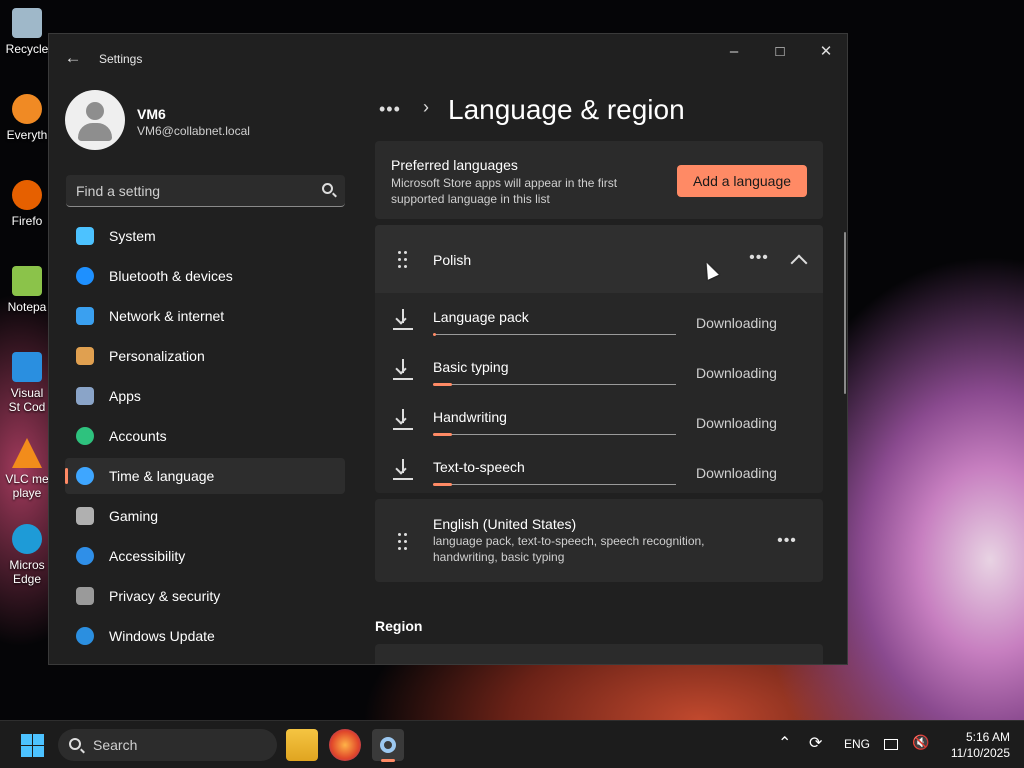  Describe the element at coordinates (205, 516) in the screenshot. I see `sidebar-item-gaming: Gaming` at that location.